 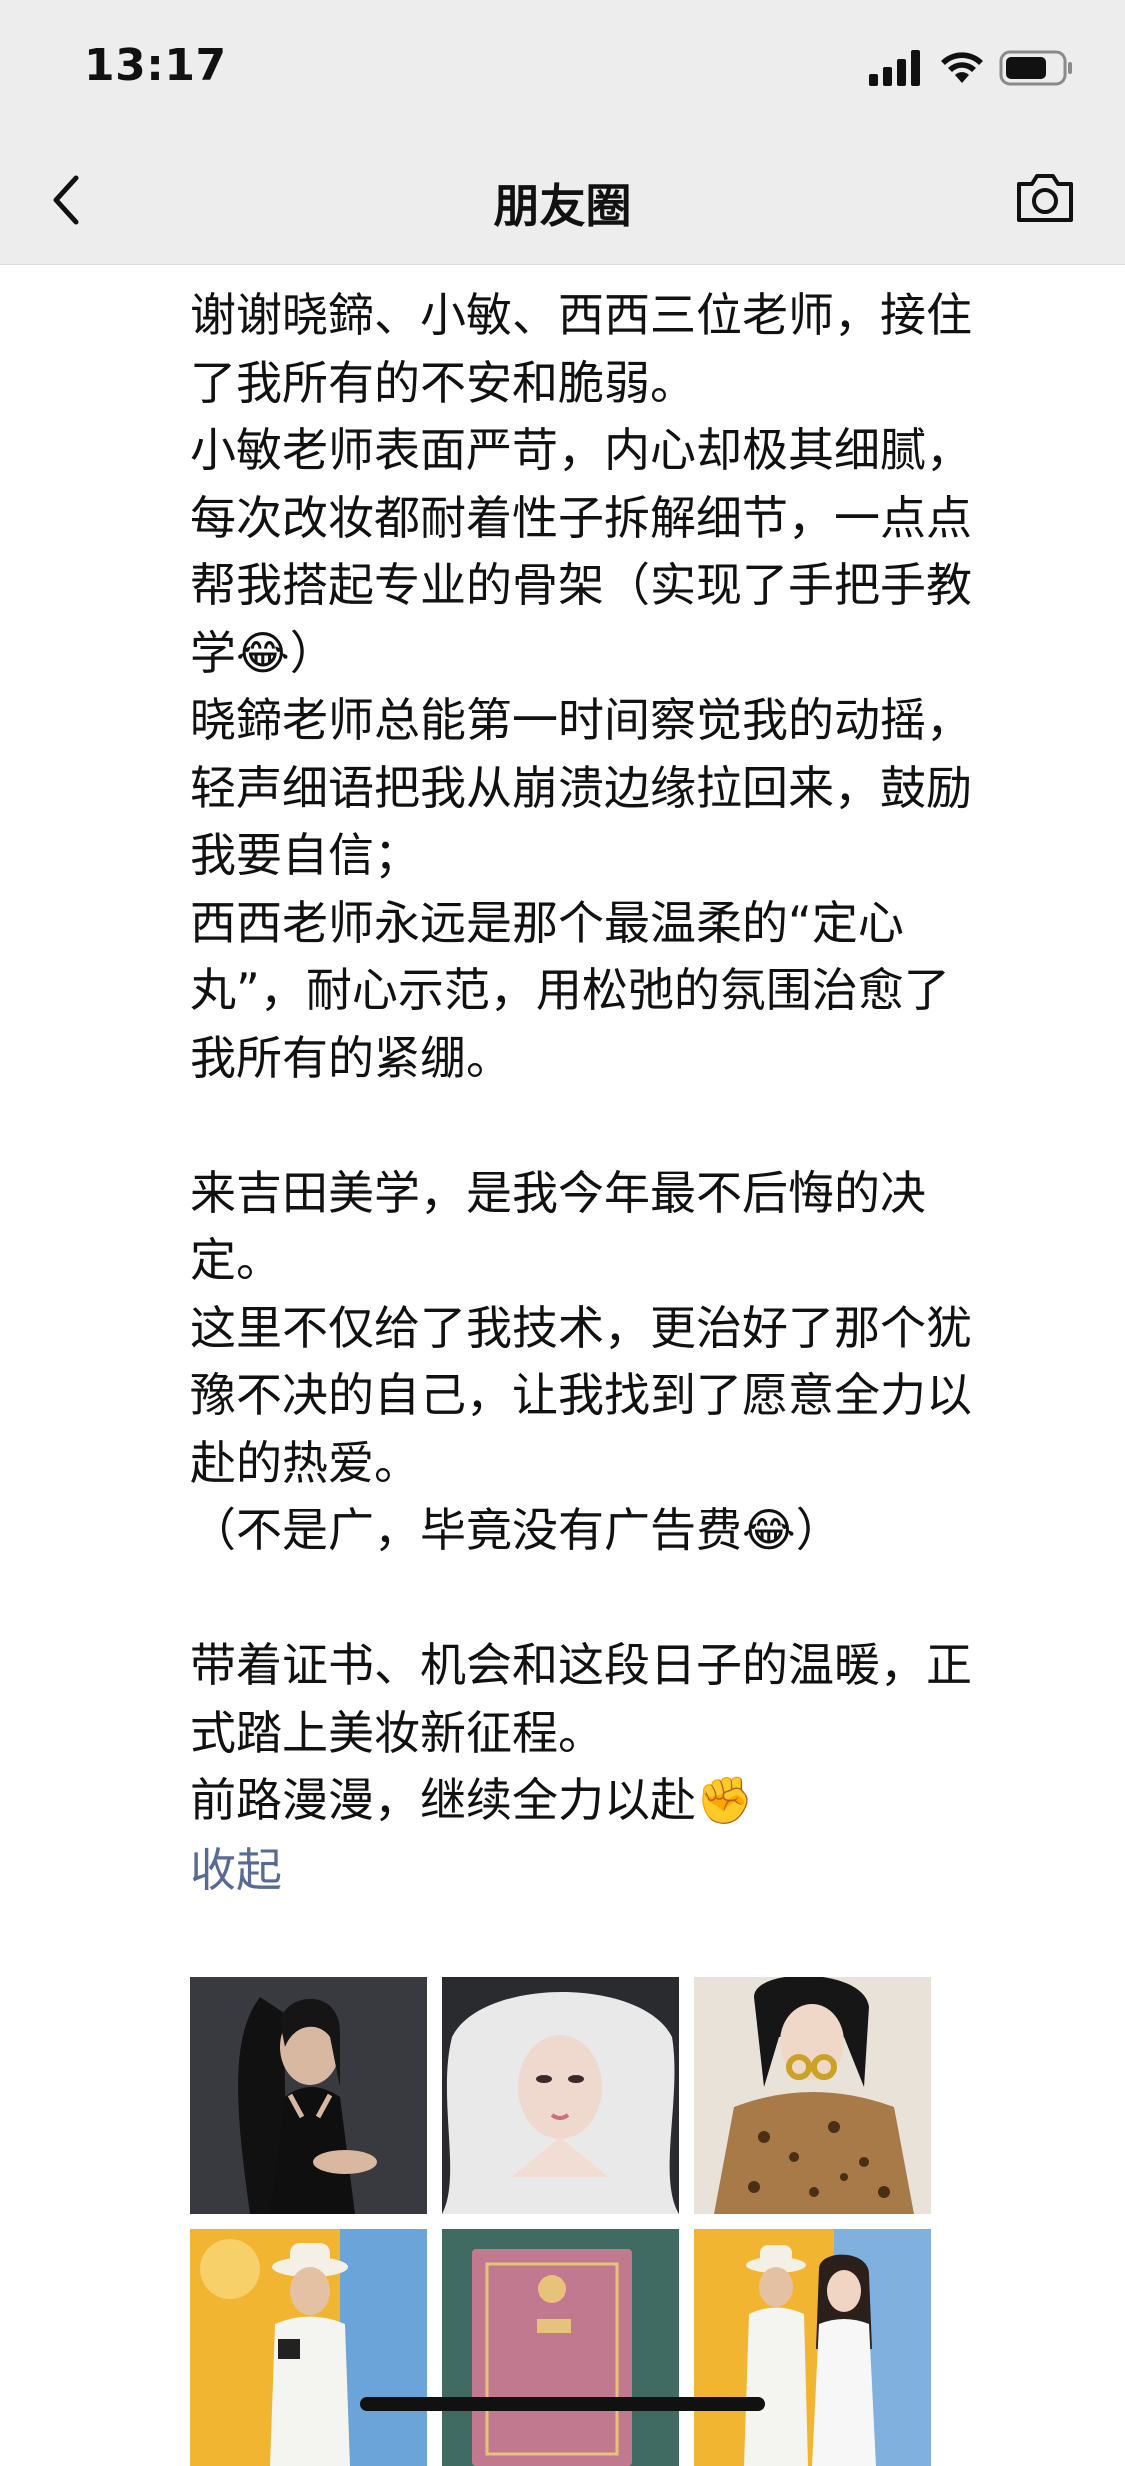 What do you see at coordinates (560, 2095) in the screenshot?
I see `photo-woman-white-veil` at bounding box center [560, 2095].